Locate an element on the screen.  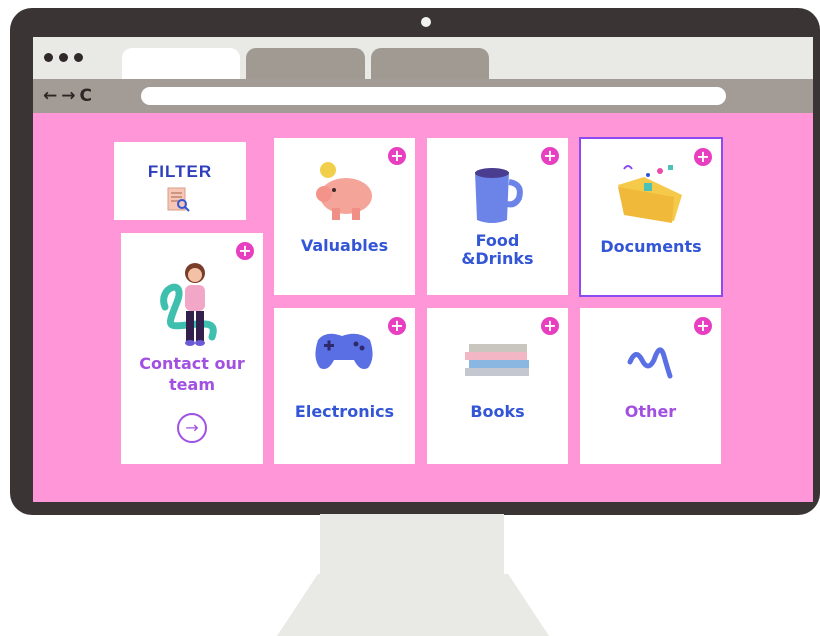
person-icon is located at coordinates (188, 304).